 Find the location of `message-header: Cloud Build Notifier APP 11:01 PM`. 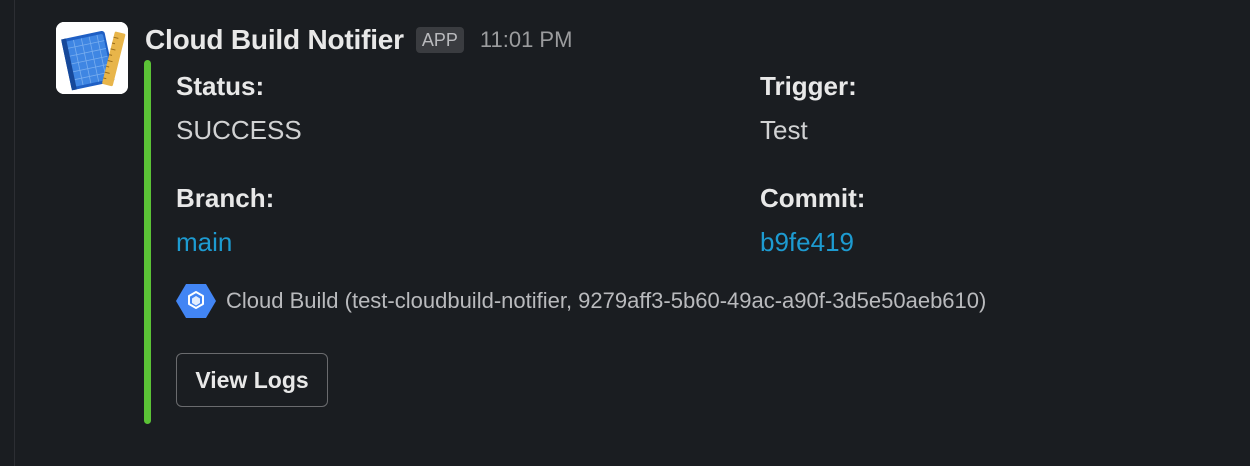

message-header: Cloud Build Notifier APP 11:01 PM is located at coordinates (358, 40).